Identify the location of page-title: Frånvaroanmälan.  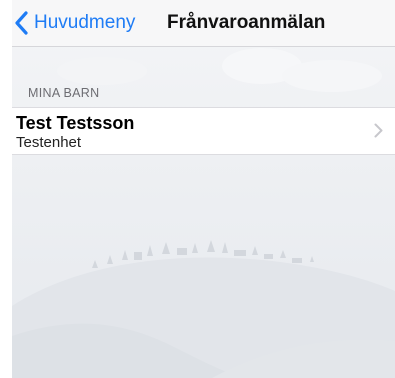
(246, 22).